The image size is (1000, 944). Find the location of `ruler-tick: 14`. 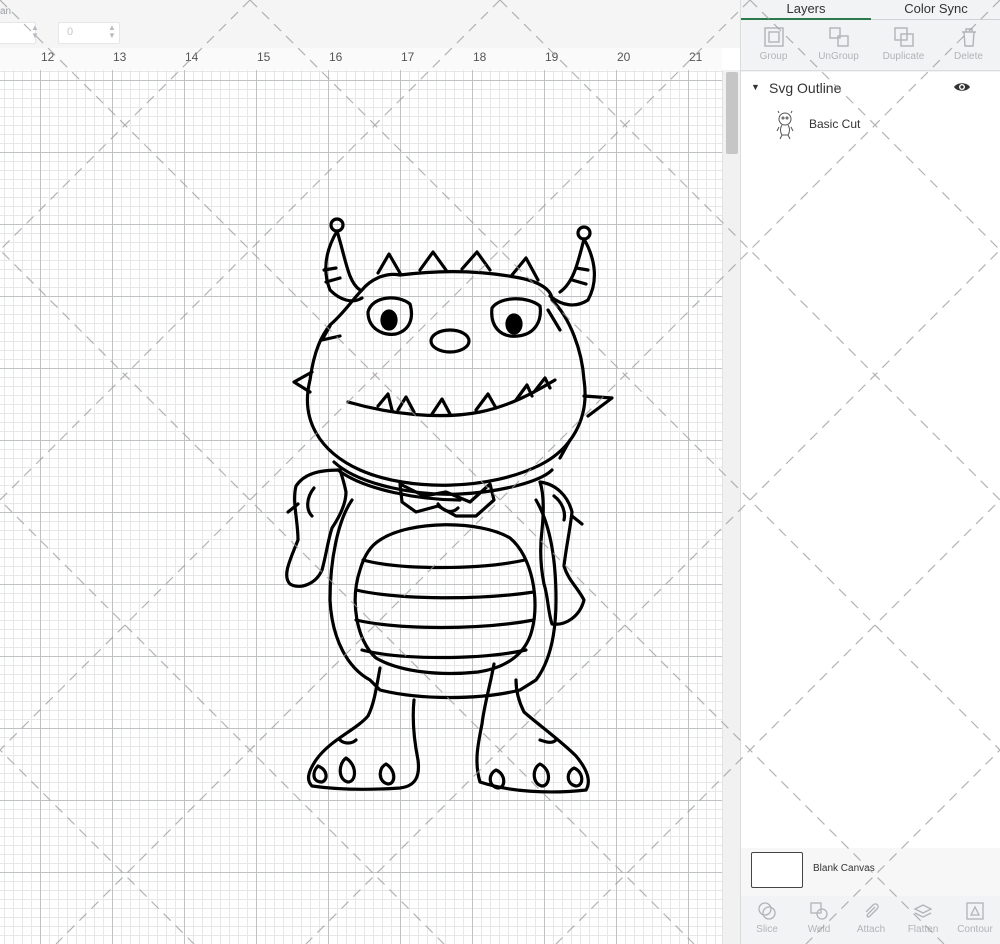

ruler-tick: 14 is located at coordinates (192, 57).